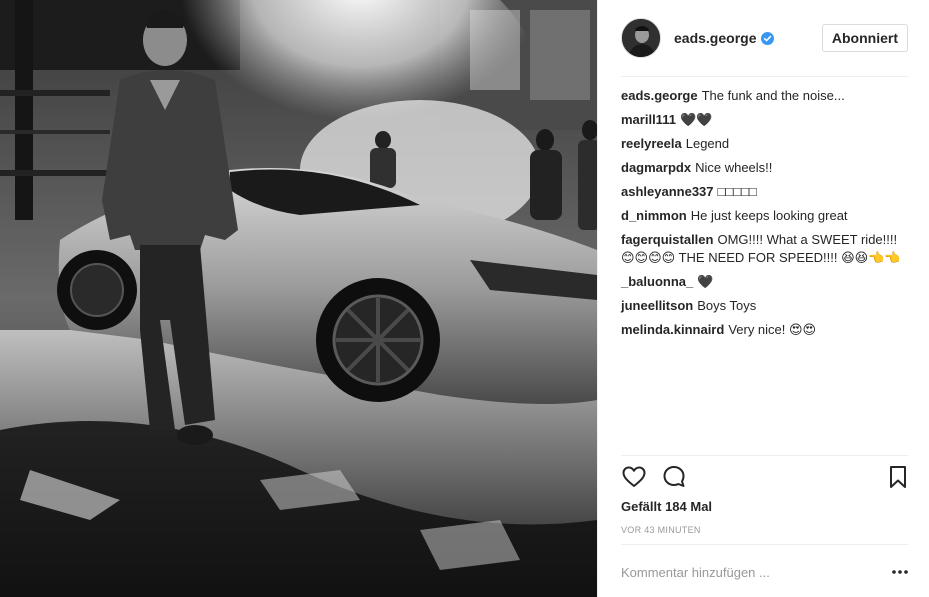  What do you see at coordinates (764, 544) in the screenshot?
I see `comment-divider` at bounding box center [764, 544].